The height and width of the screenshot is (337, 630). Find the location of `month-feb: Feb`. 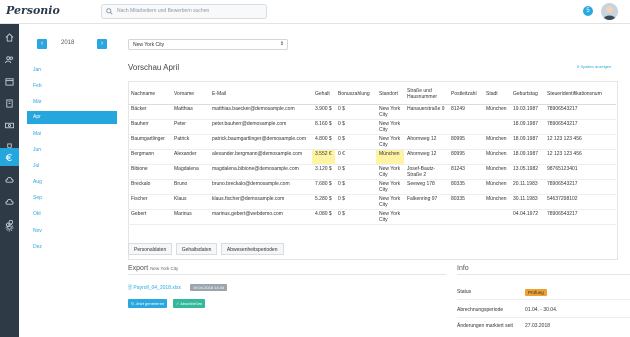

month-feb: Feb is located at coordinates (72, 86).